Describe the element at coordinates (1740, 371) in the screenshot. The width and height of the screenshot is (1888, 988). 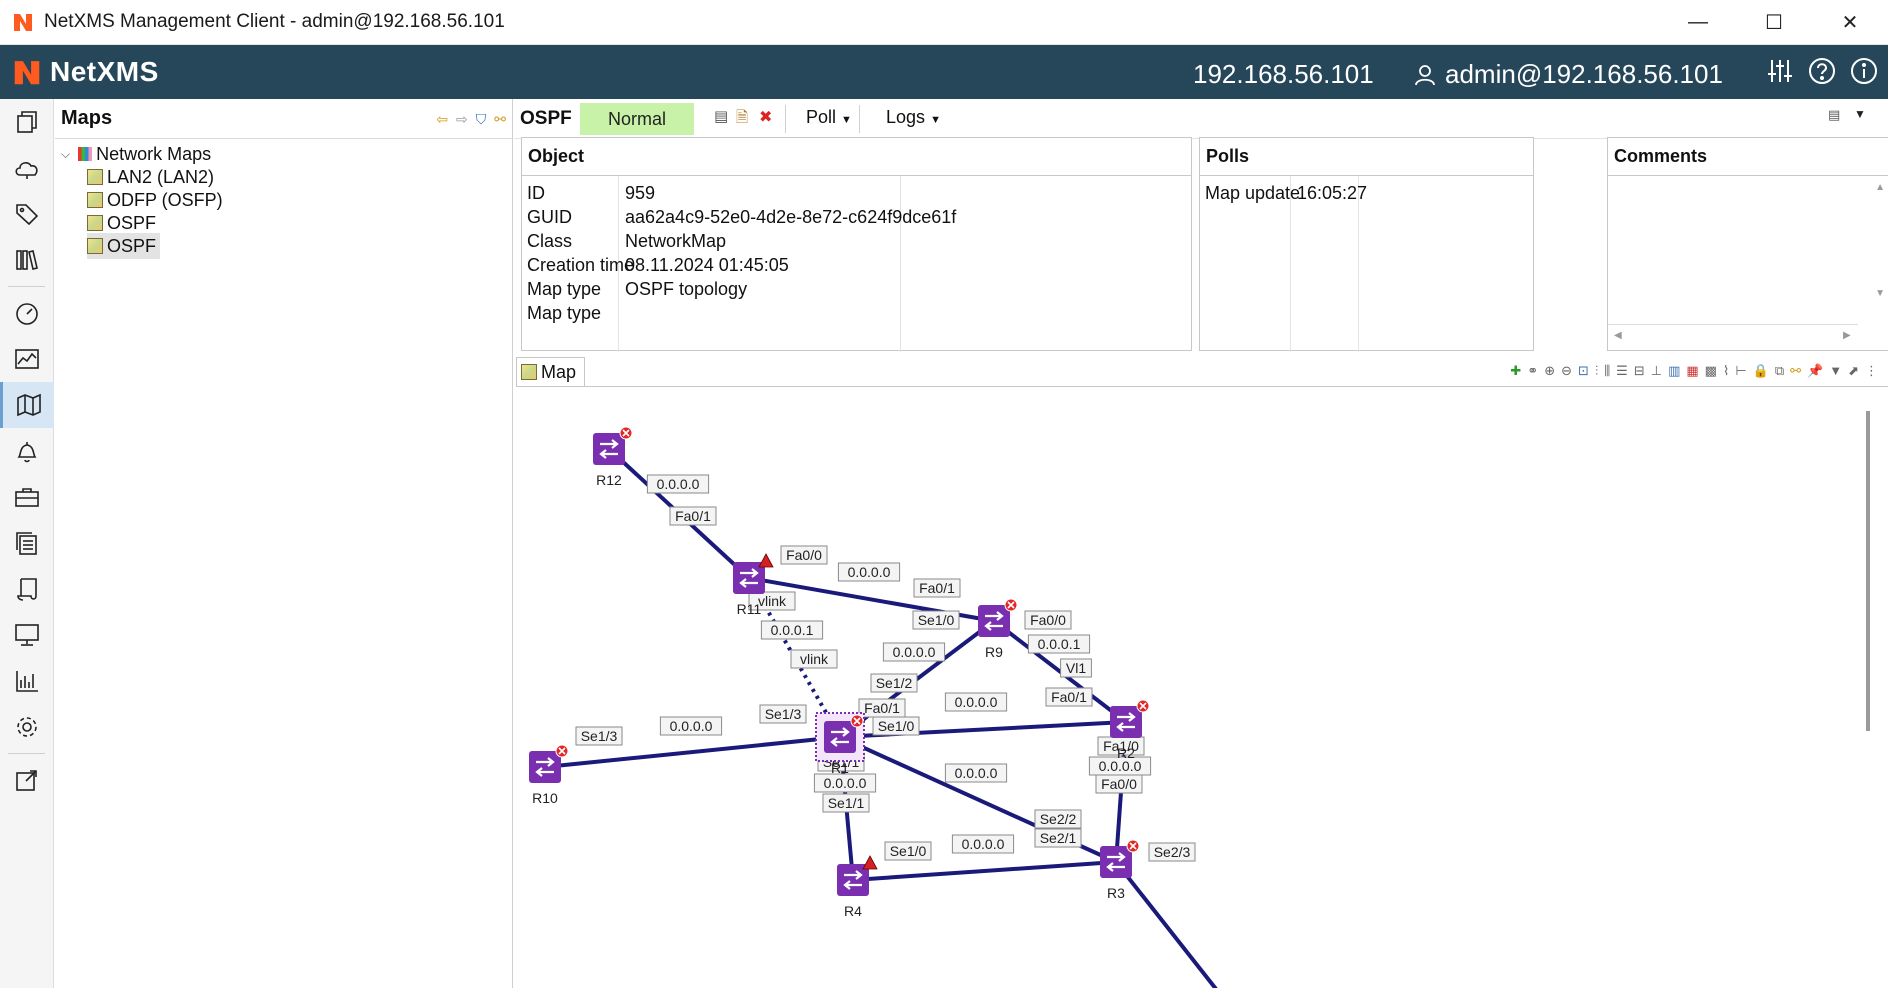
I see `bend-icon: ⊢` at that location.